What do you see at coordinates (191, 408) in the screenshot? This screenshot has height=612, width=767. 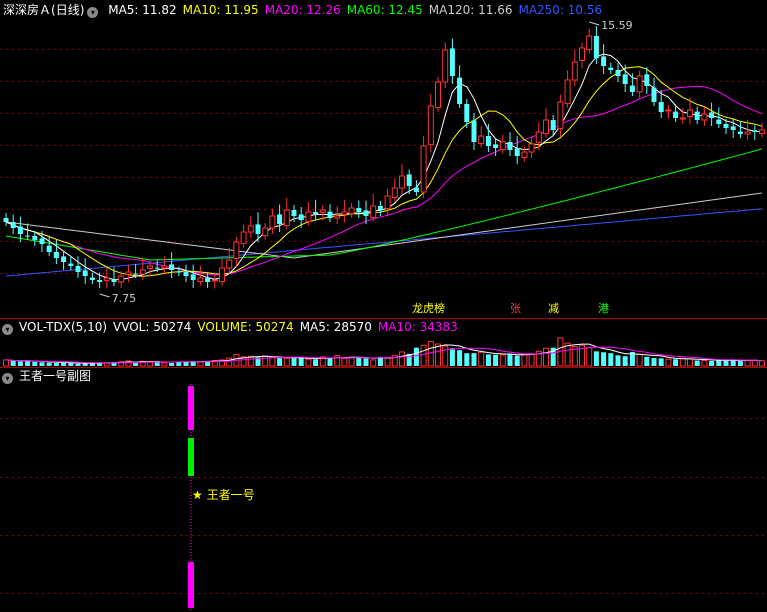 I see `signal-bar-top` at bounding box center [191, 408].